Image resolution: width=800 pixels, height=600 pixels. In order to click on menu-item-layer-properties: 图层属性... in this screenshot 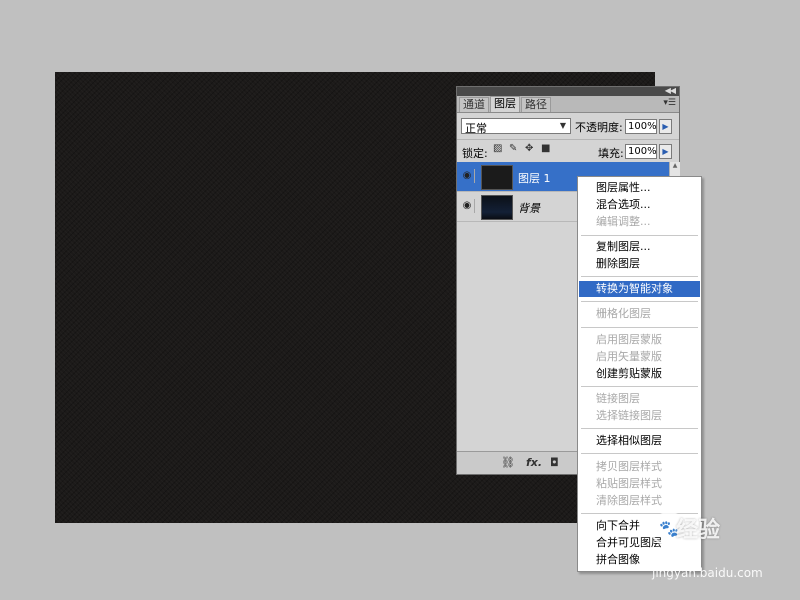, I will do `click(639, 188)`.